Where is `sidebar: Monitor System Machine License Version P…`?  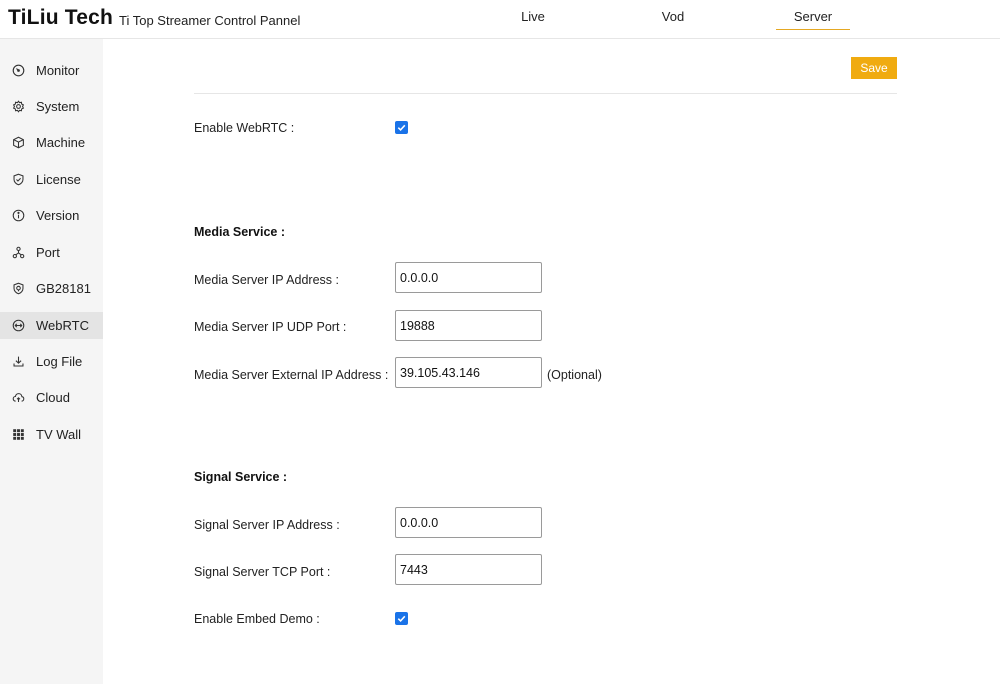 sidebar: Monitor System Machine License Version P… is located at coordinates (51, 361).